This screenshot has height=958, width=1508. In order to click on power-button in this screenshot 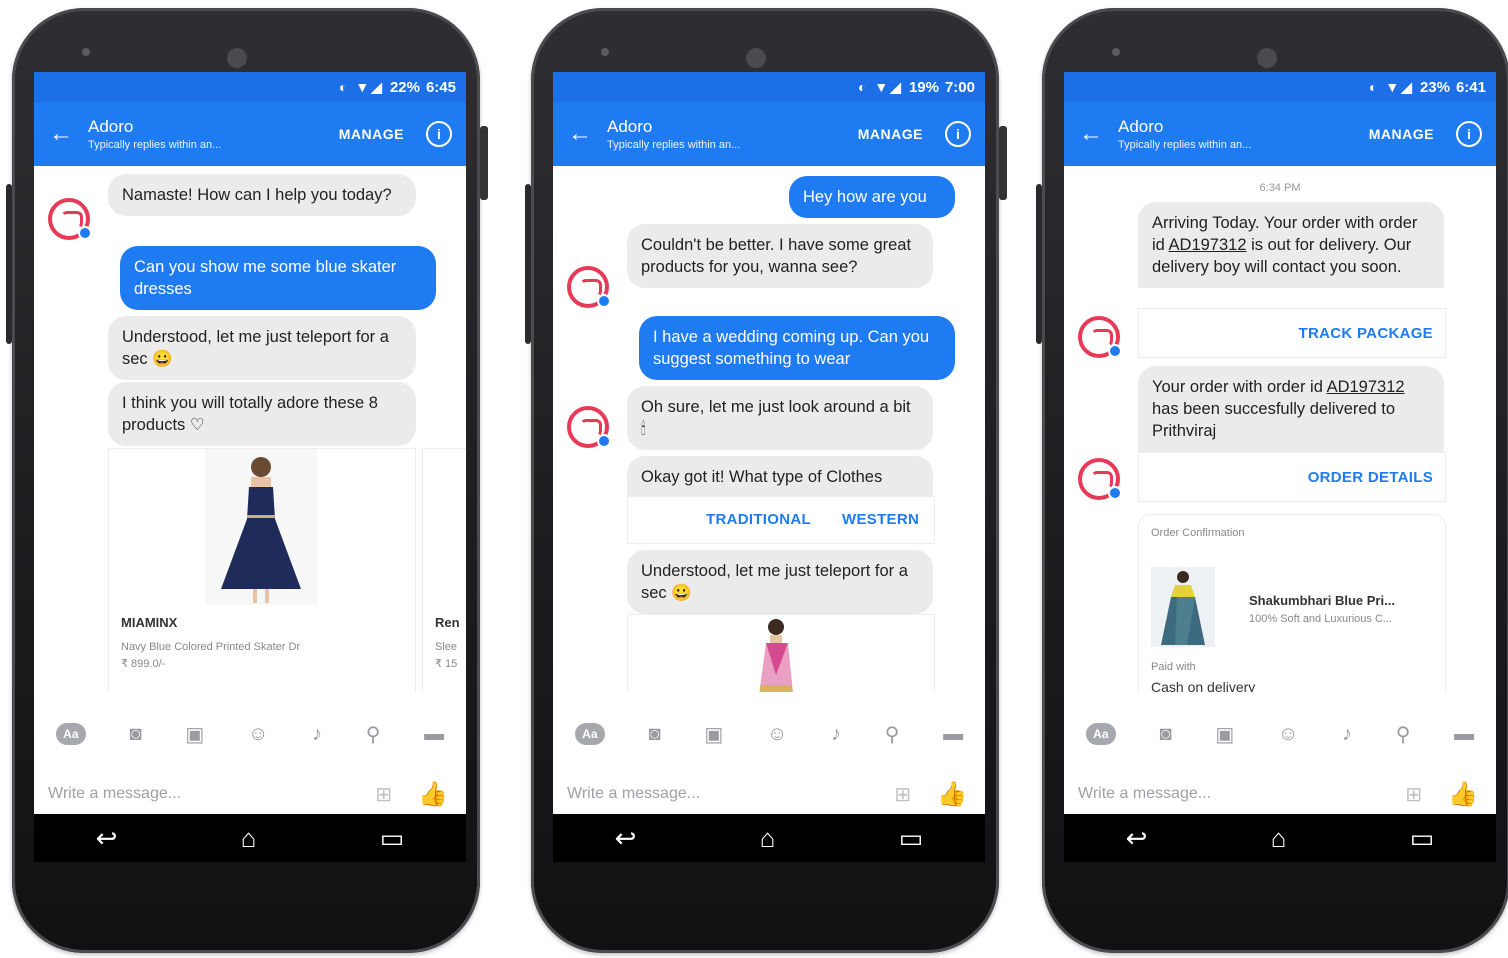, I will do `click(1003, 163)`.